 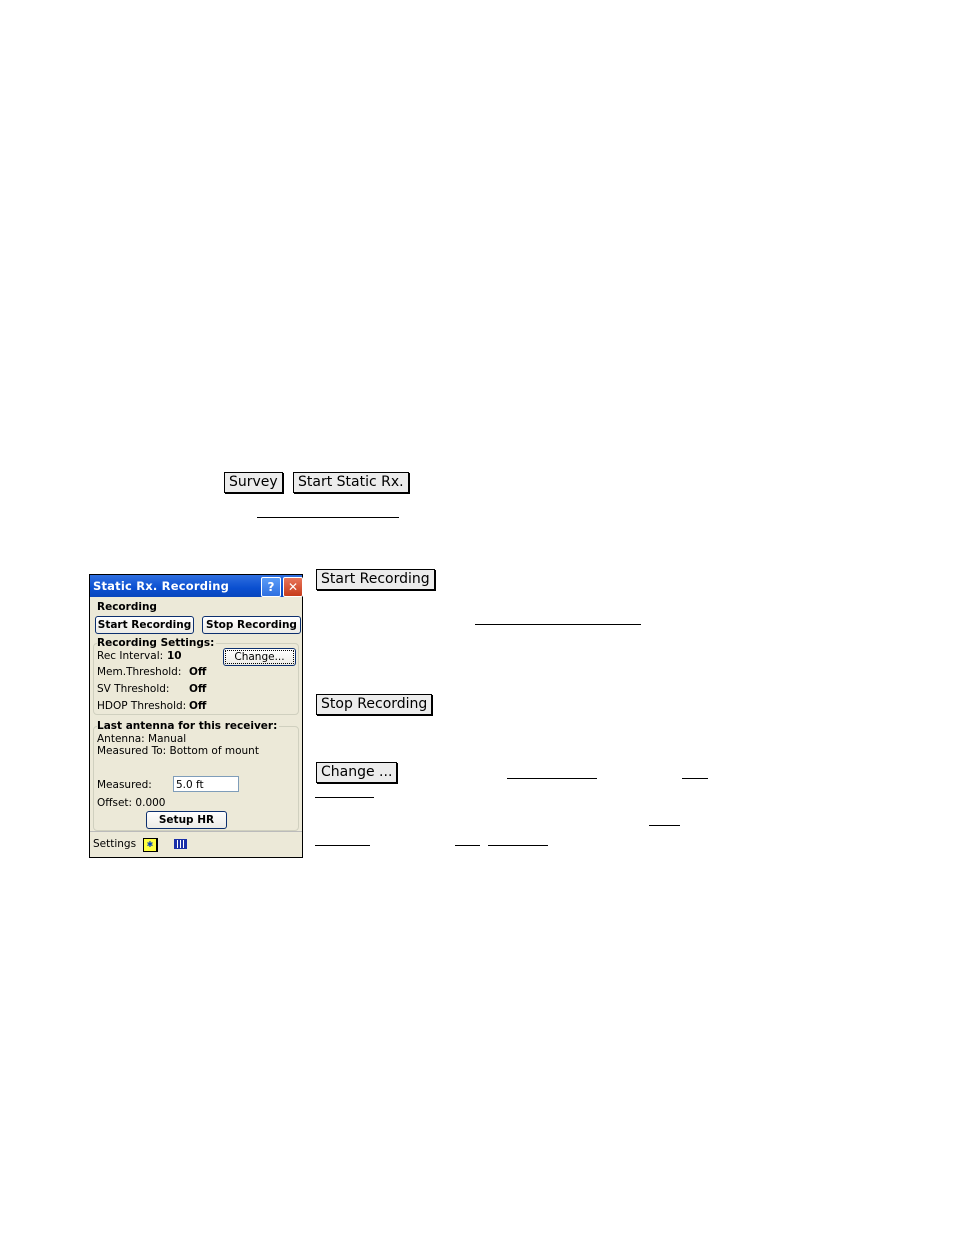 I want to click on mem-threshold-value: Off, so click(x=198, y=672).